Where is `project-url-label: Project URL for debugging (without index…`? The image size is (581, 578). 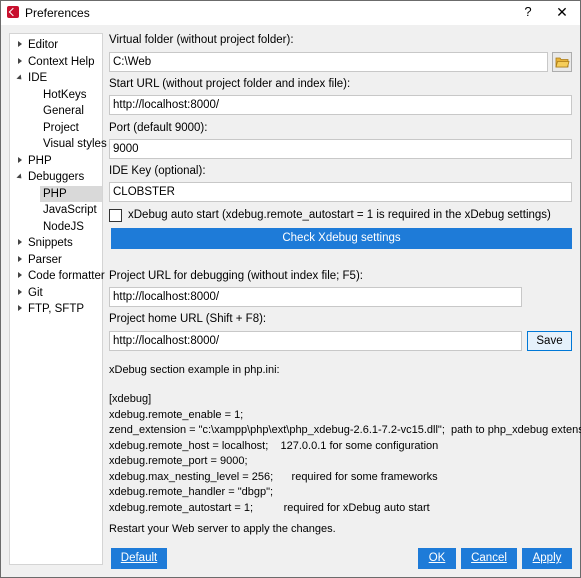
project-url-label: Project URL for debugging (without index… is located at coordinates (236, 276).